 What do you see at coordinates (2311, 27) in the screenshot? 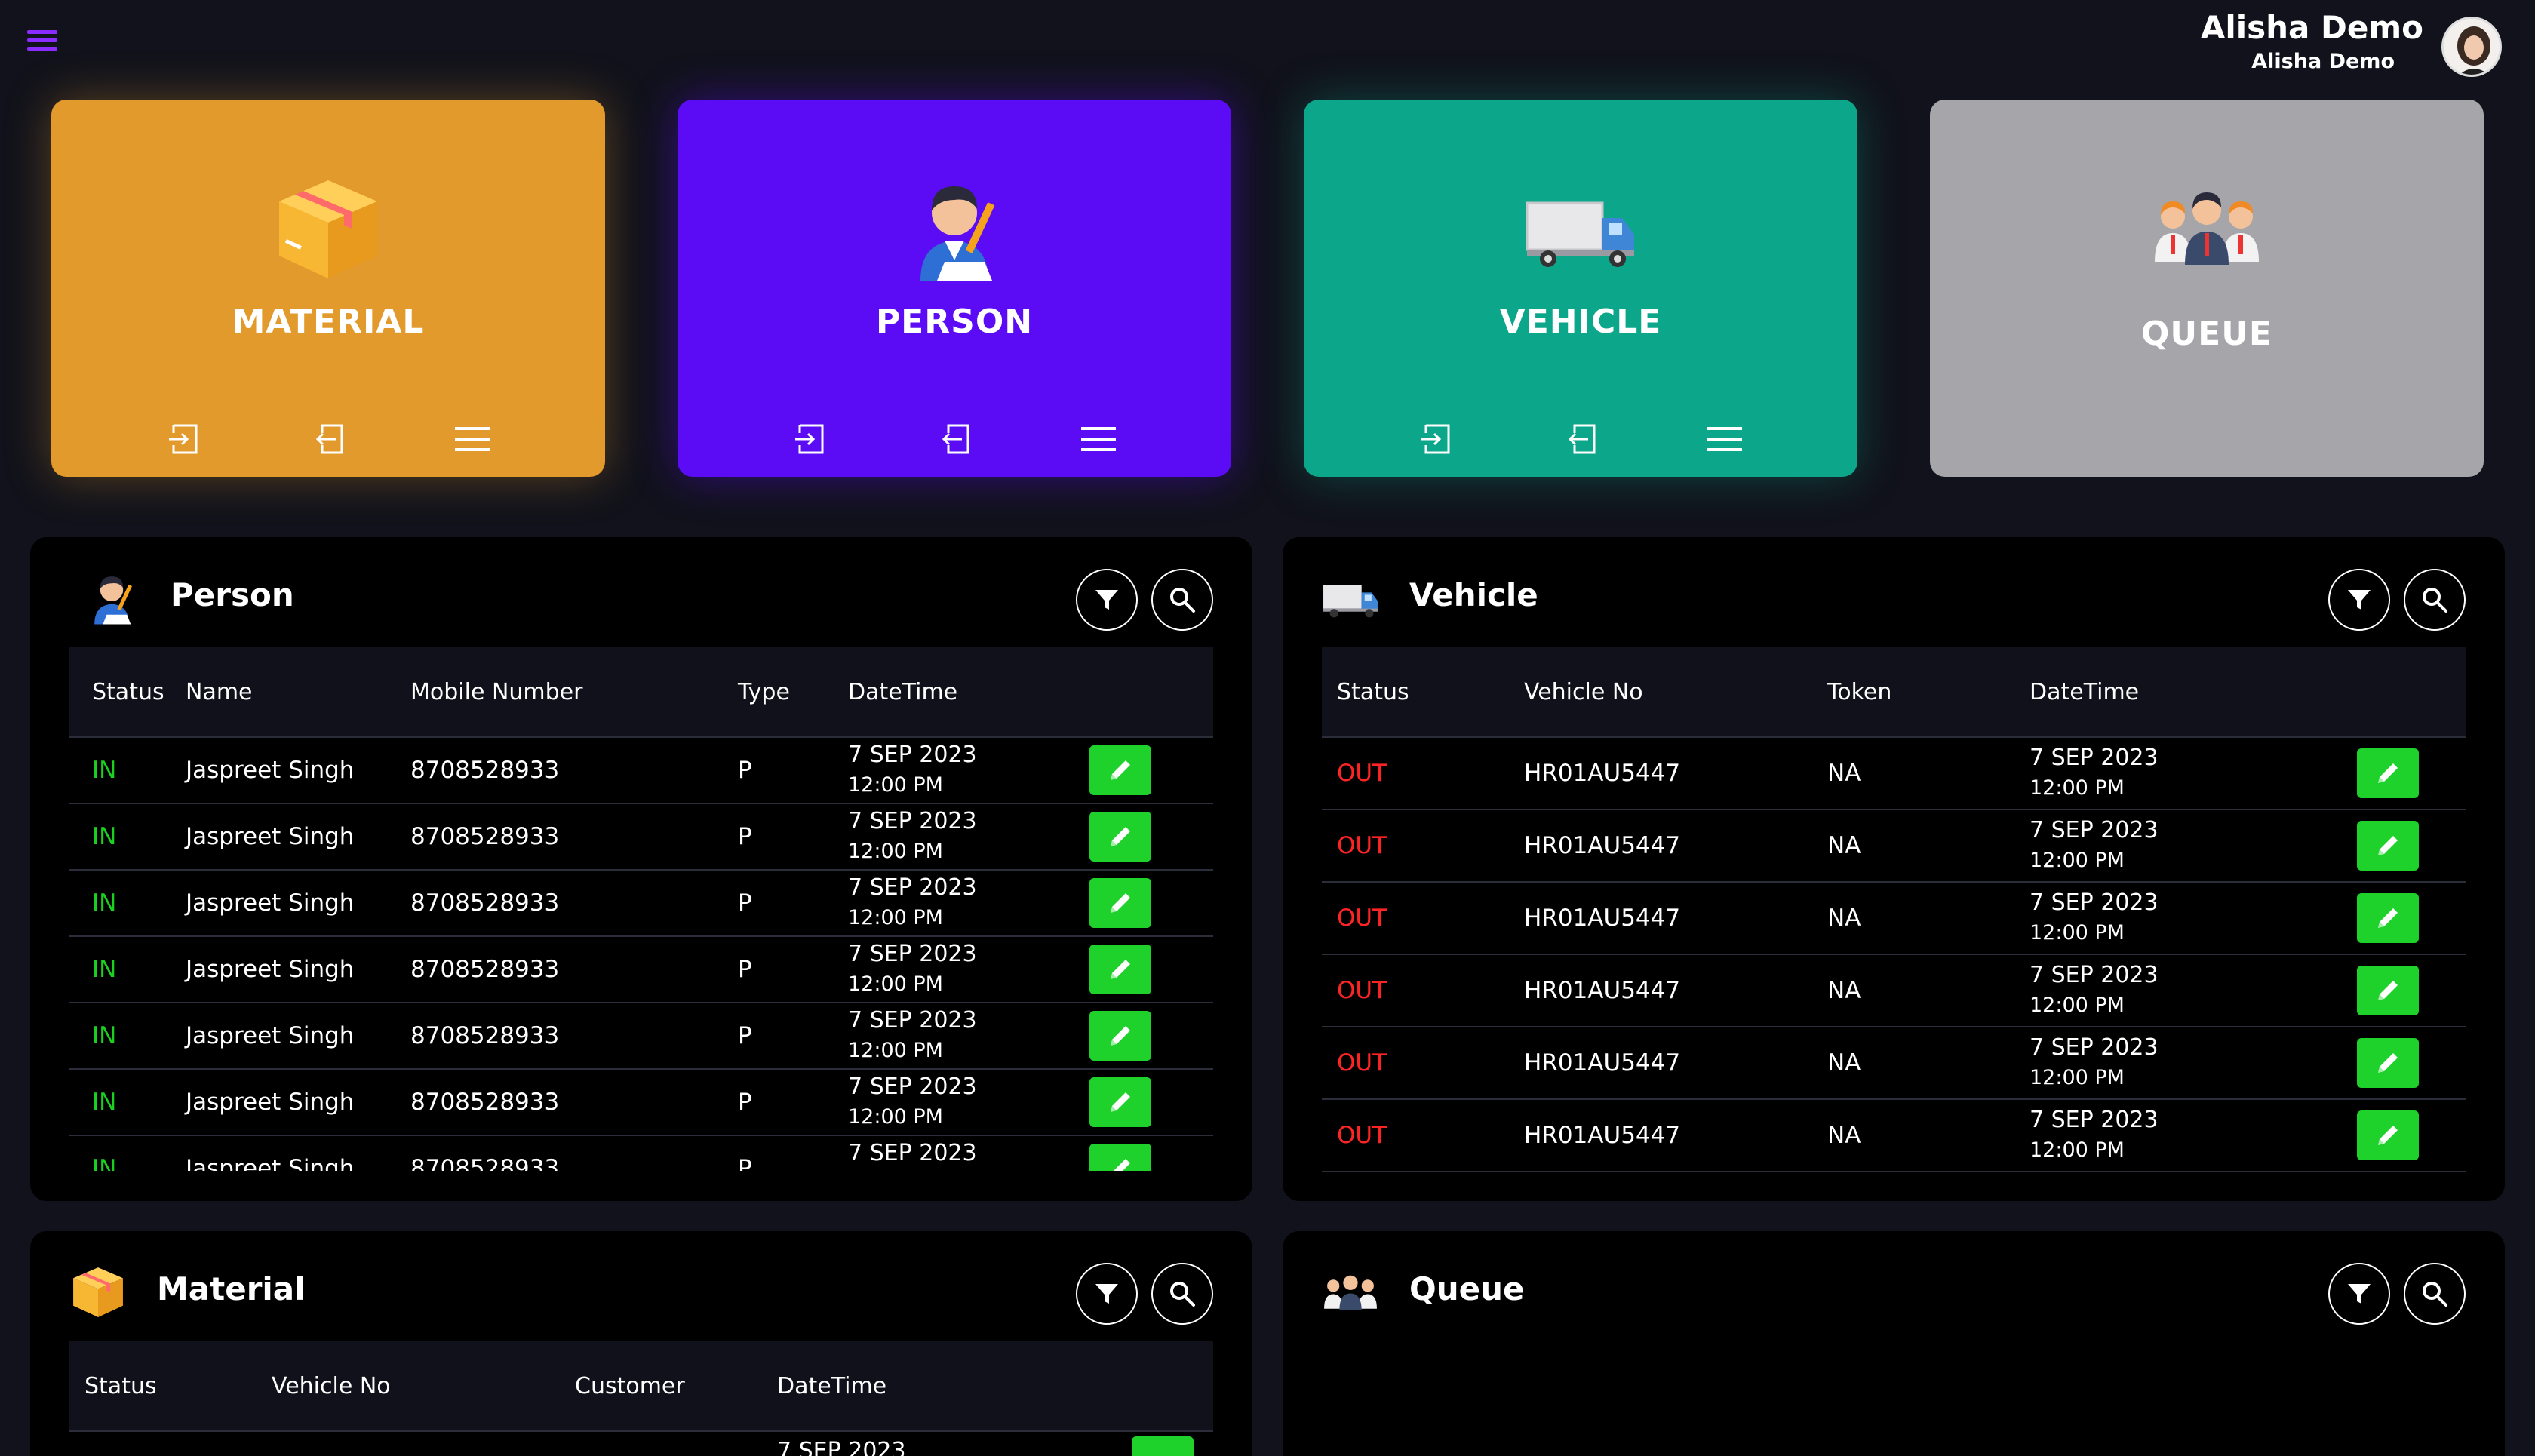
I see `user-name: Alisha Demo` at bounding box center [2311, 27].